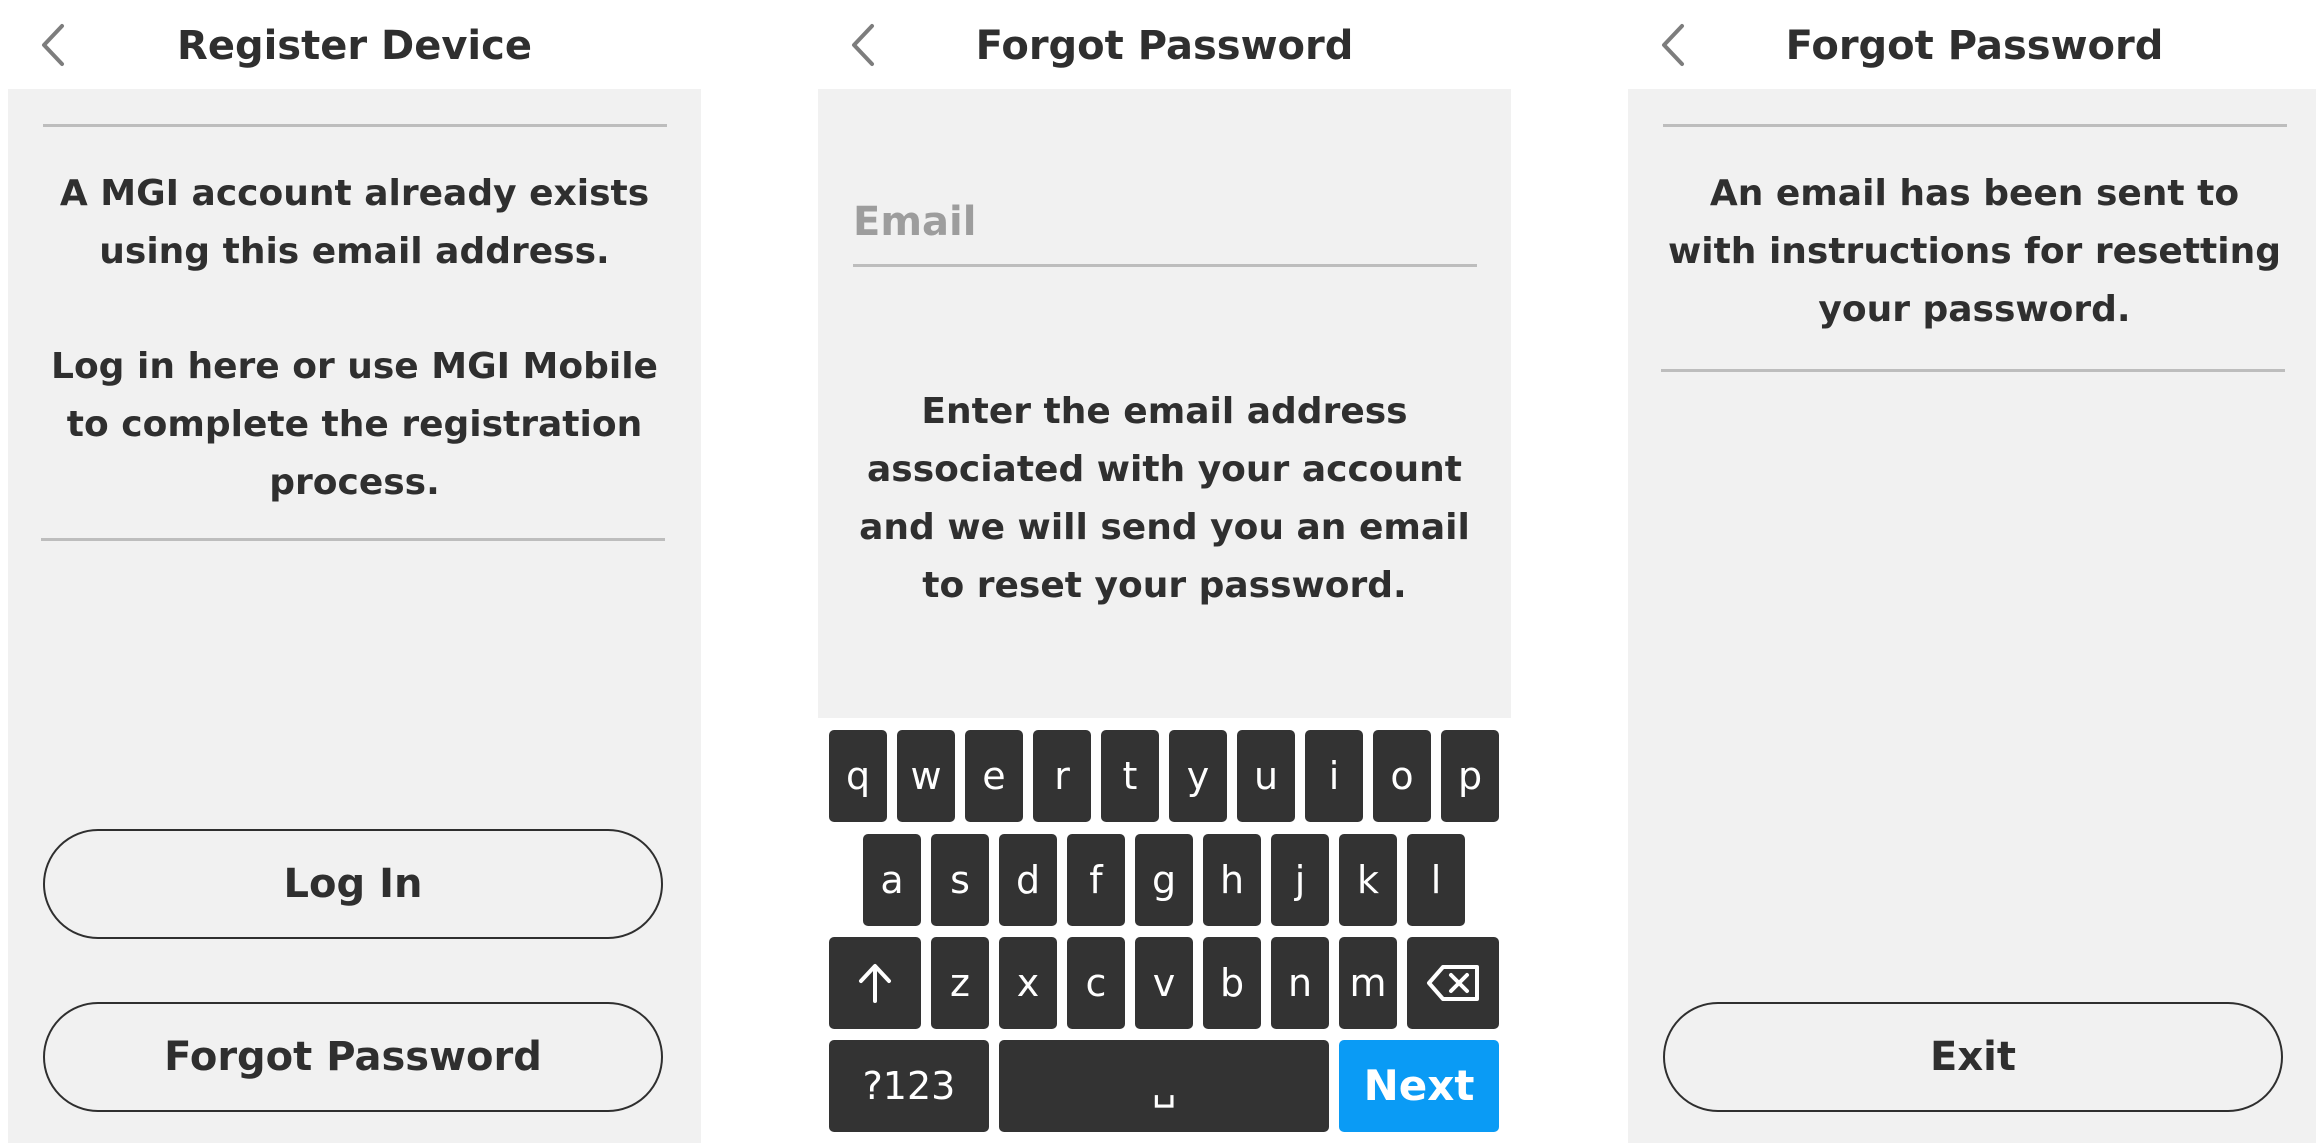 This screenshot has height=1143, width=2316. Describe the element at coordinates (1402, 776) in the screenshot. I see `key-o: o` at that location.